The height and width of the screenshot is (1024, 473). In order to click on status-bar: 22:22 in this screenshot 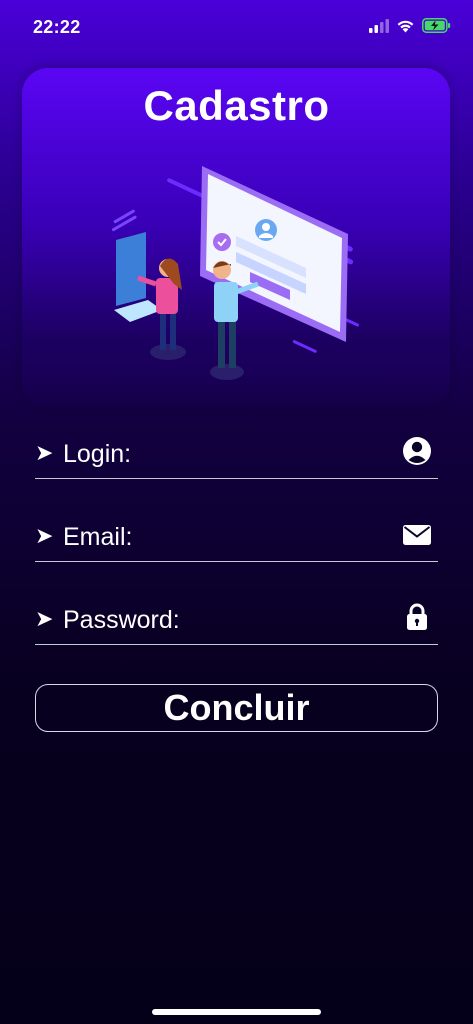, I will do `click(236, 29)`.